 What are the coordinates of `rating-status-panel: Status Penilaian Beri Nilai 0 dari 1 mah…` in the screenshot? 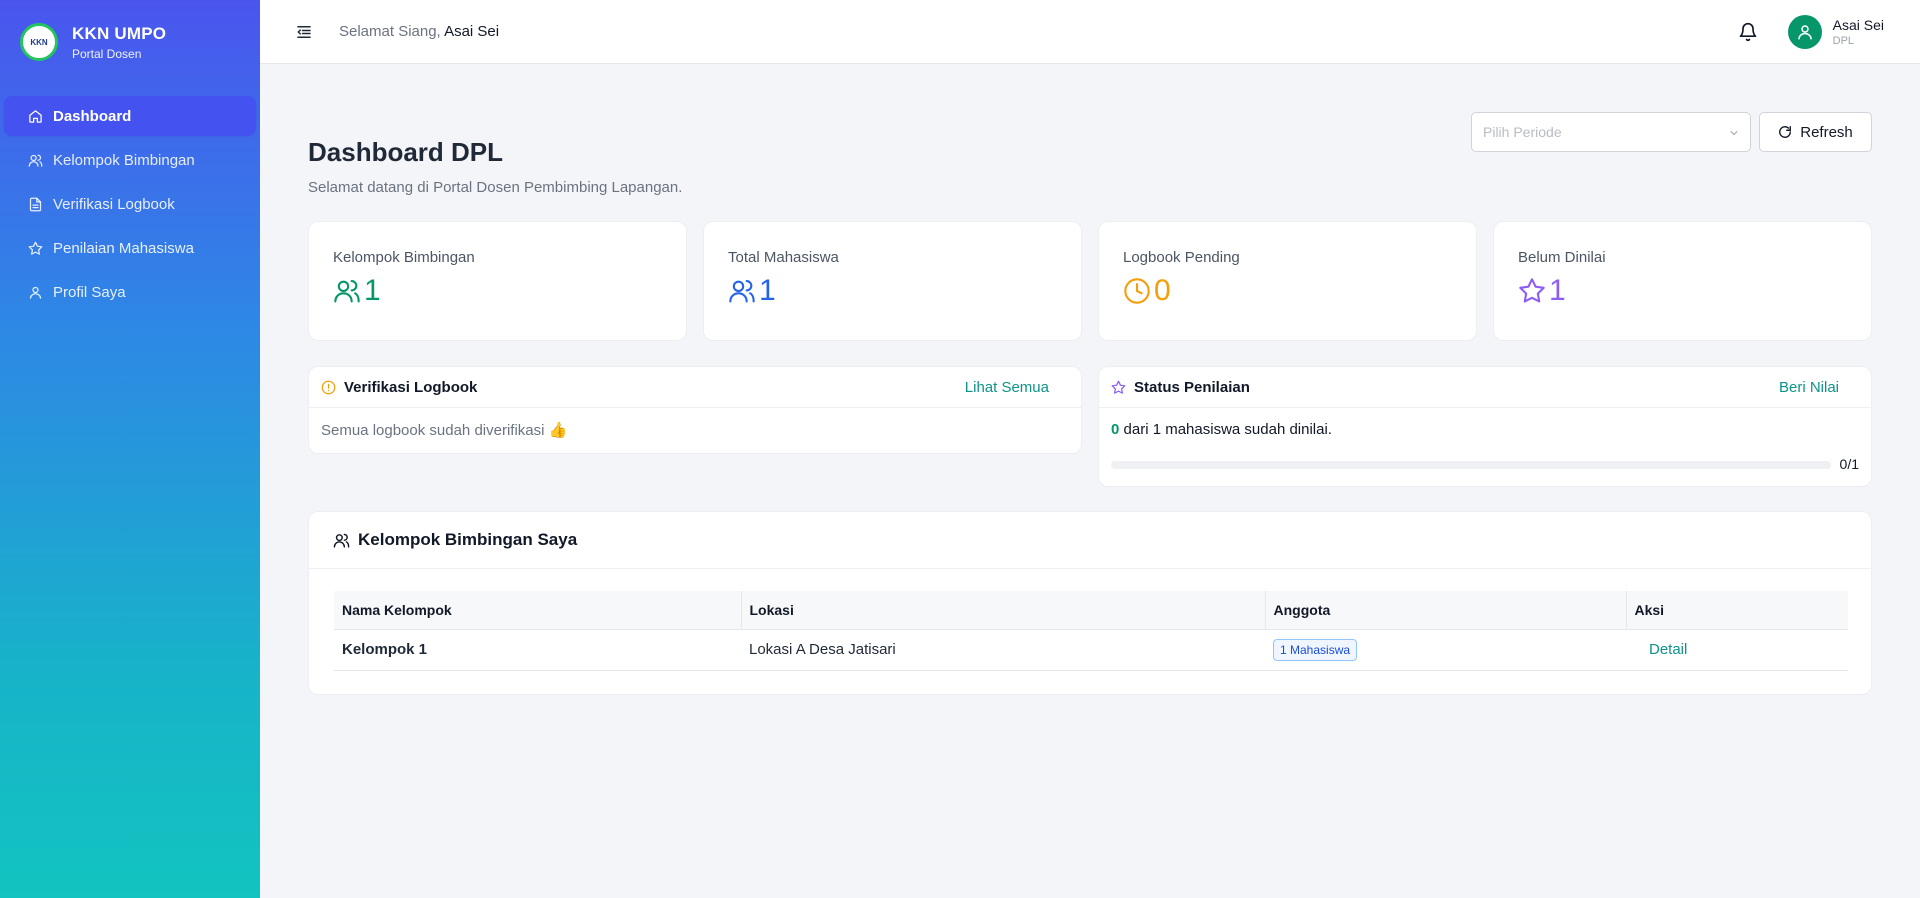 It's located at (1485, 426).